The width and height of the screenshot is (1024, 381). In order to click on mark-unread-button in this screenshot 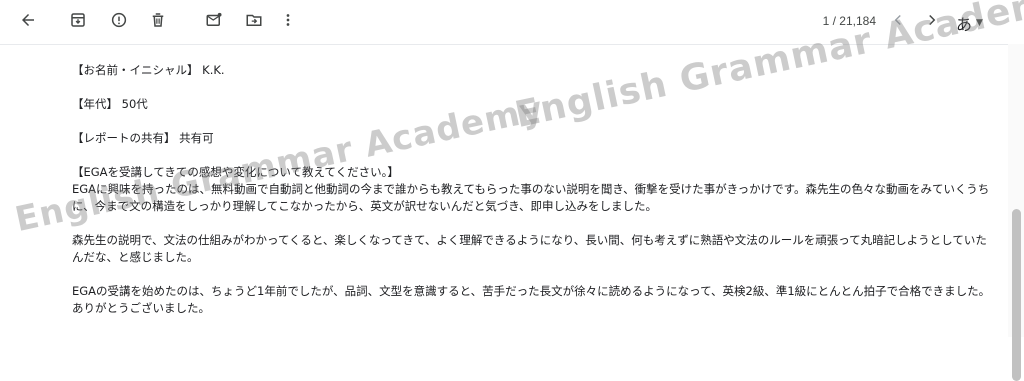, I will do `click(214, 22)`.